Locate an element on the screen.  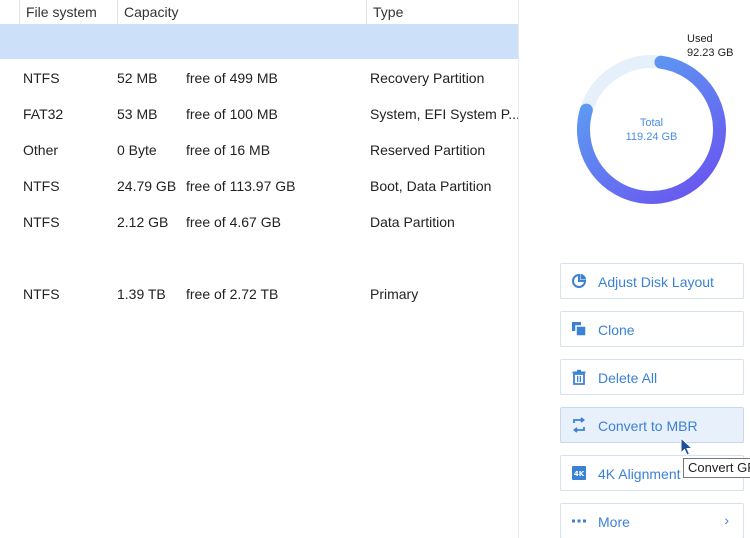
table-row: NTFS 1.39 TB free of 2.72 TB Primary is located at coordinates (259, 294).